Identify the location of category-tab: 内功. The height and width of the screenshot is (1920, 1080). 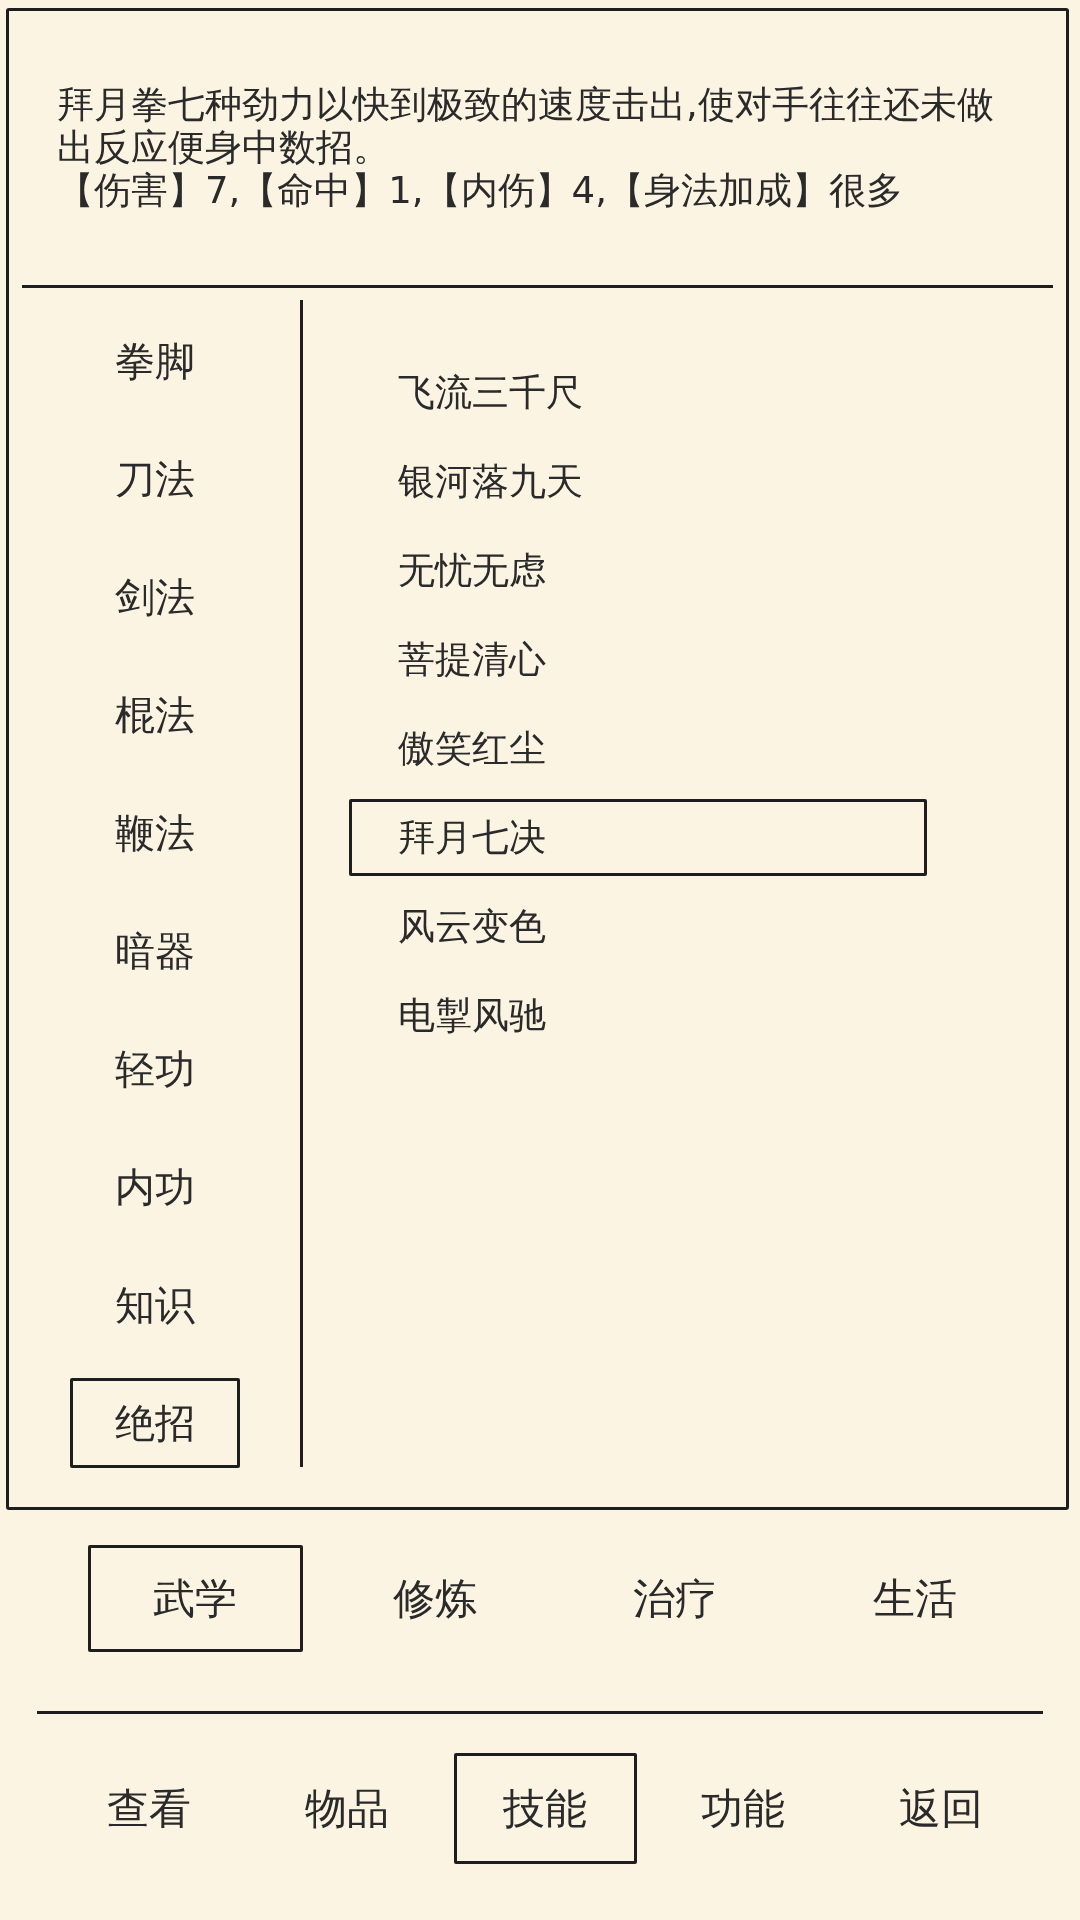
(154, 1187).